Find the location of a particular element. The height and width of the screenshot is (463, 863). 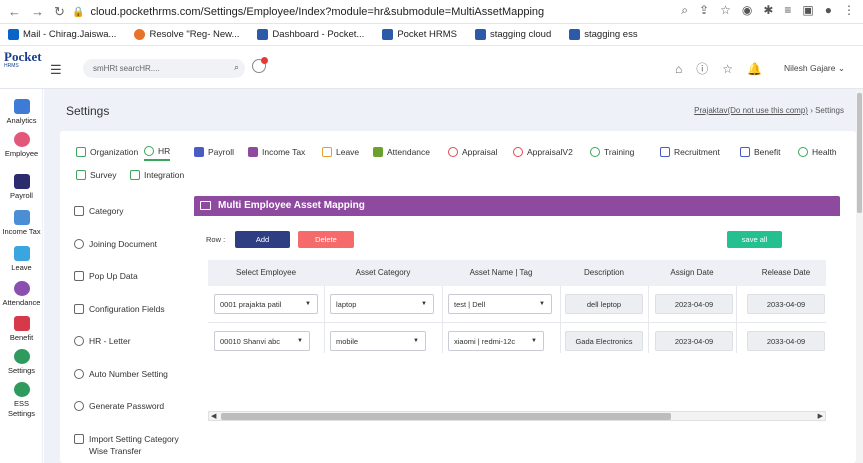

delete-row-button: Delete is located at coordinates (326, 239).